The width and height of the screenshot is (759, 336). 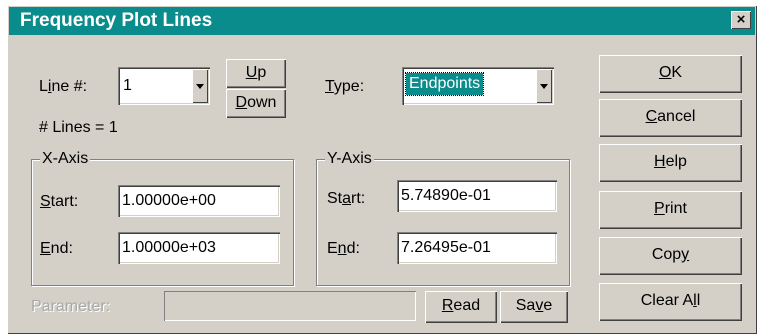 What do you see at coordinates (127, 85) in the screenshot?
I see `line-number-value: 1` at bounding box center [127, 85].